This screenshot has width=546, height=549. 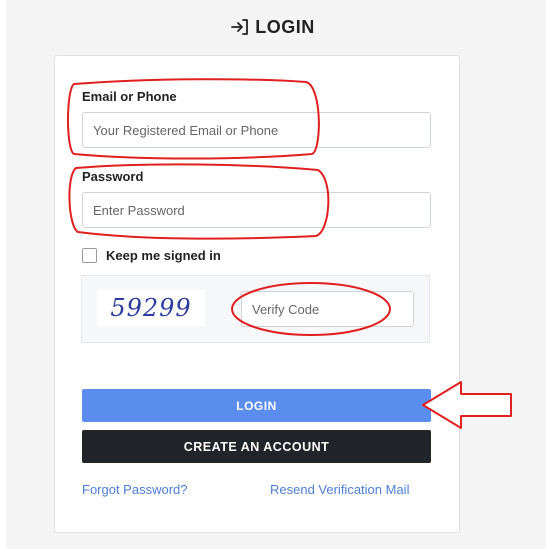 I want to click on page-title-text: LOGIN, so click(x=285, y=26).